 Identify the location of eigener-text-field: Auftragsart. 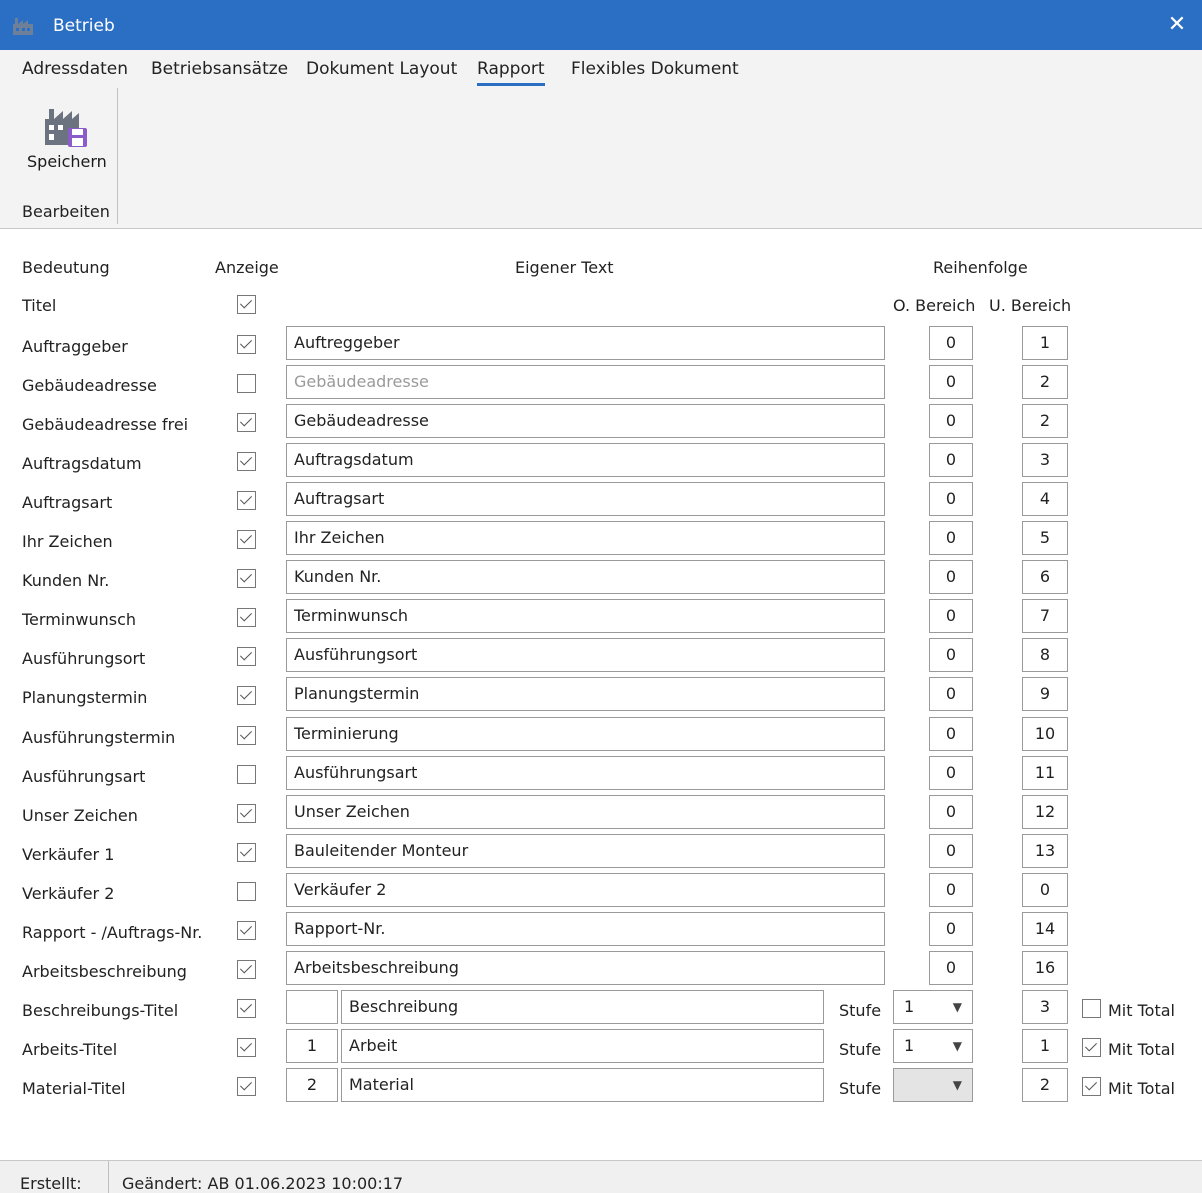
(585, 499).